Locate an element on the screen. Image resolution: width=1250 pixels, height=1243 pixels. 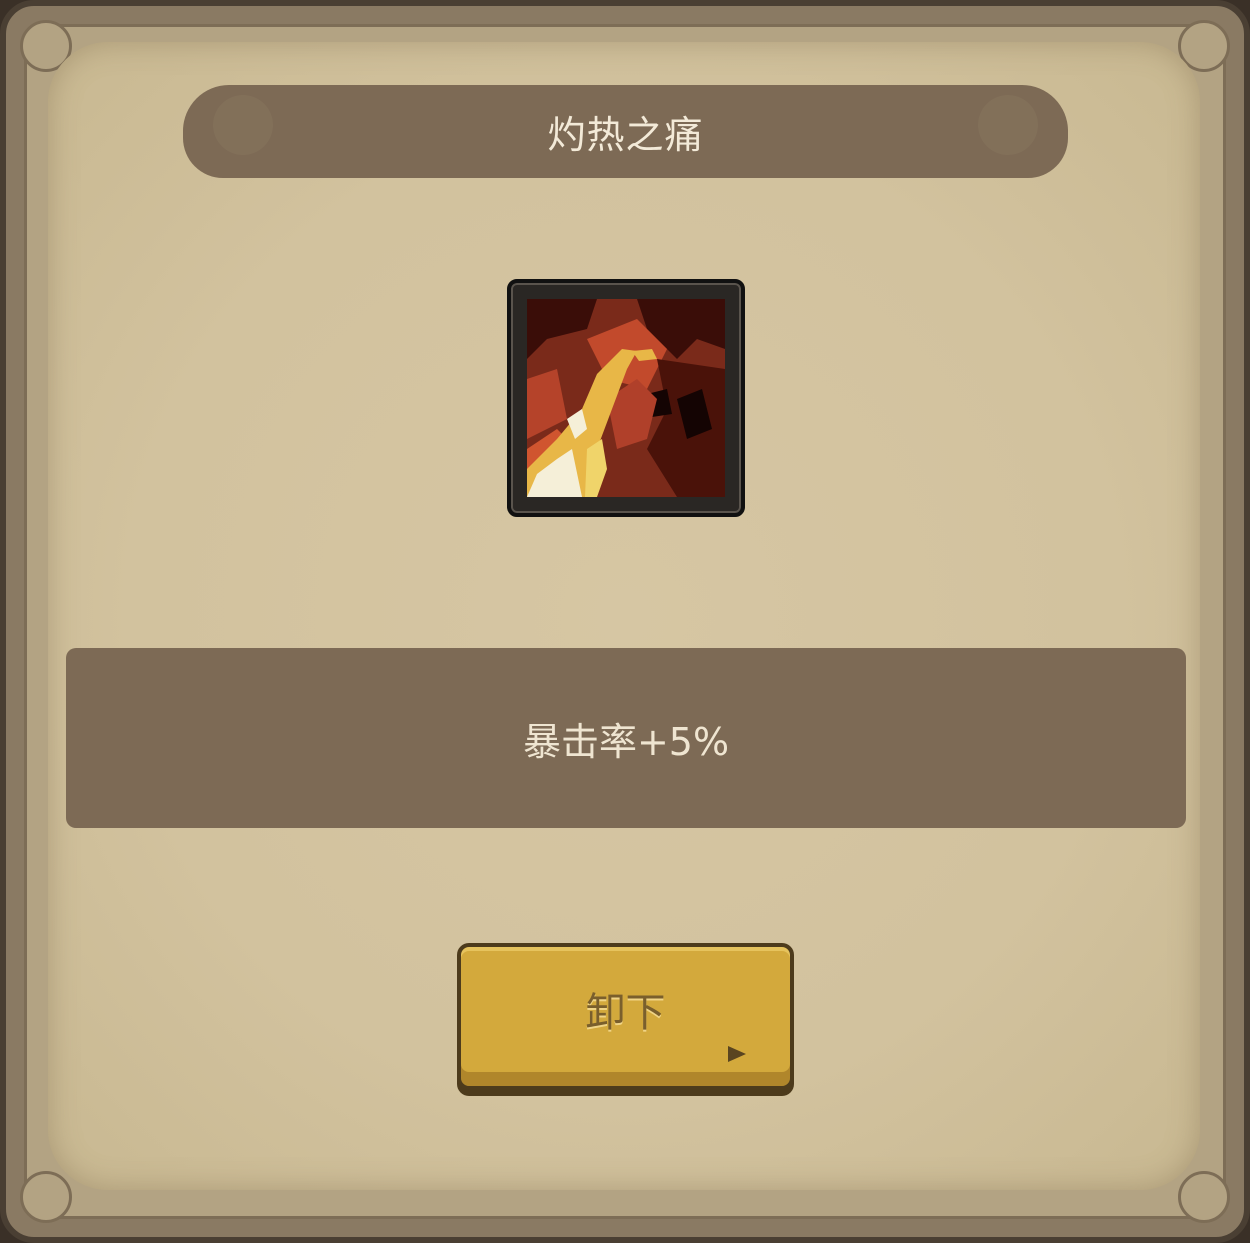
skill-icon-frame is located at coordinates (626, 398).